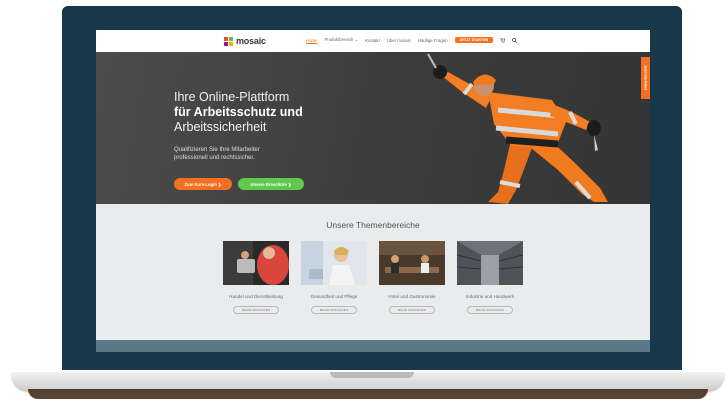 The image size is (728, 403). Describe the element at coordinates (515, 40) in the screenshot. I see `search-icon` at that location.